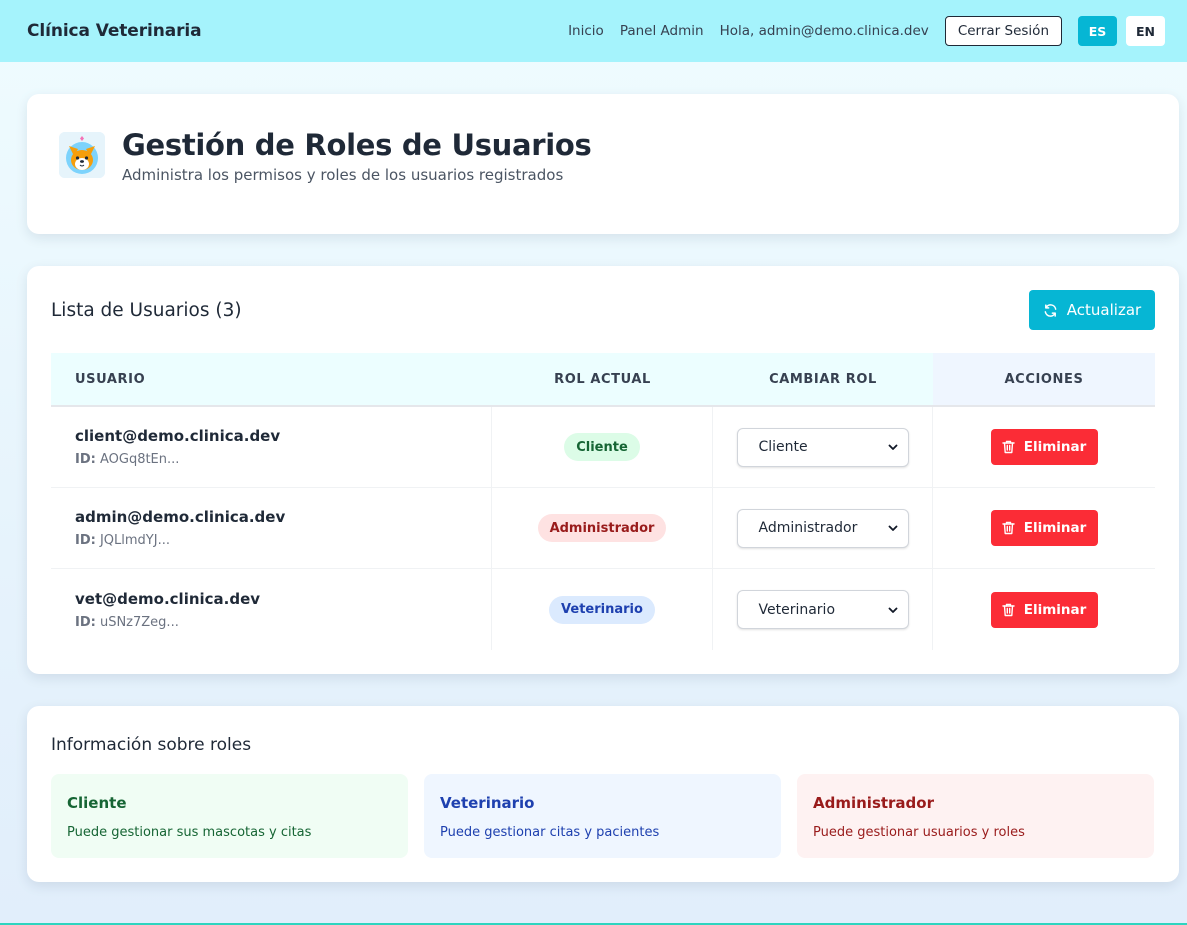 This screenshot has height=925, width=1187. Describe the element at coordinates (550, 832) in the screenshot. I see `role-info-desc: Puede gestionar citas y pacientes` at that location.